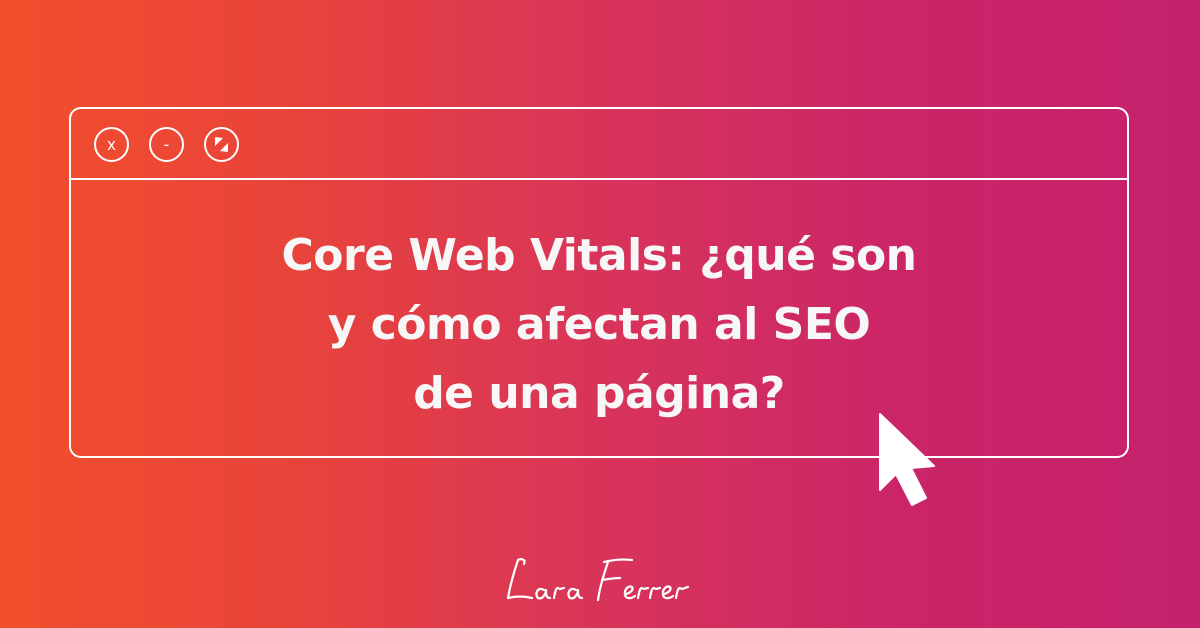  I want to click on window-titlebar: x -, so click(599, 144).